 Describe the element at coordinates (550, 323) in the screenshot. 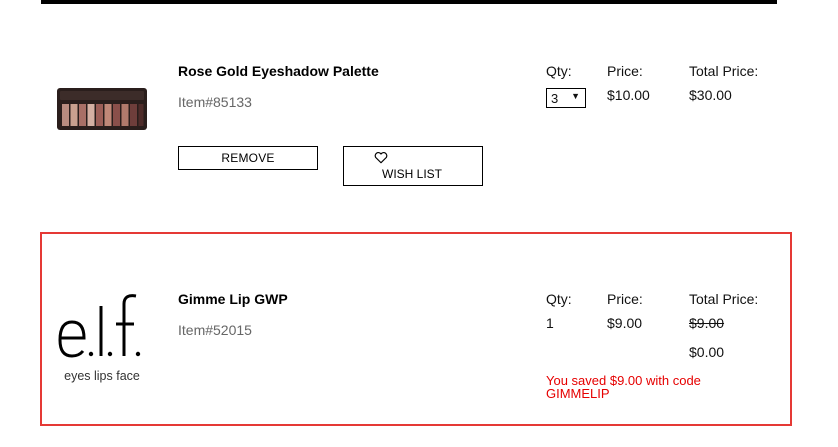

I see `quantity-value: 1` at that location.